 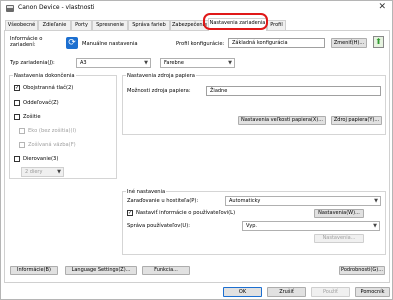 What do you see at coordinates (382, 7) in the screenshot?
I see `close-icon: ✕` at bounding box center [382, 7].